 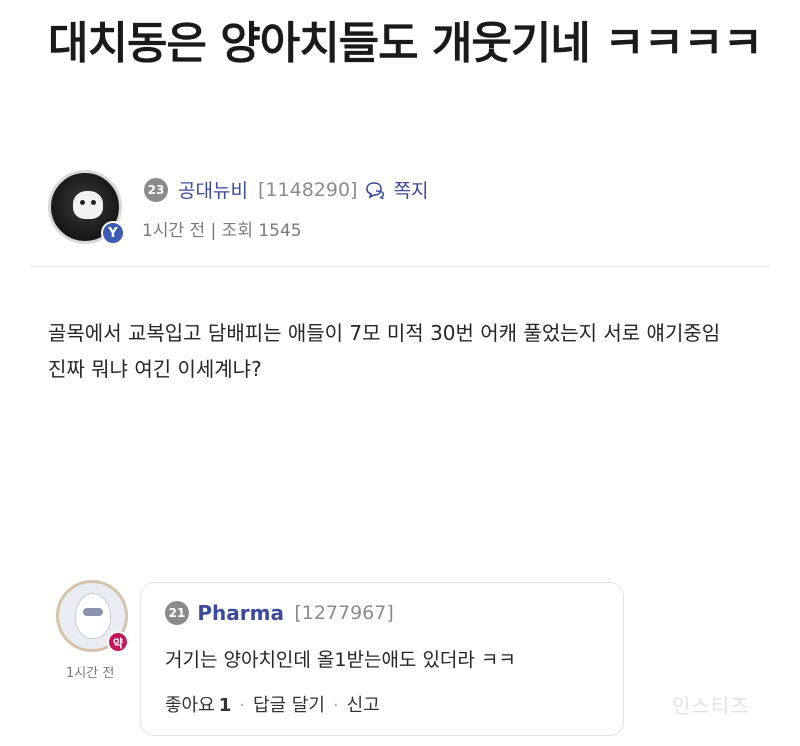 I want to click on author-line: 23 공대뉴비 [1148290] 쪽지, so click(x=286, y=189).